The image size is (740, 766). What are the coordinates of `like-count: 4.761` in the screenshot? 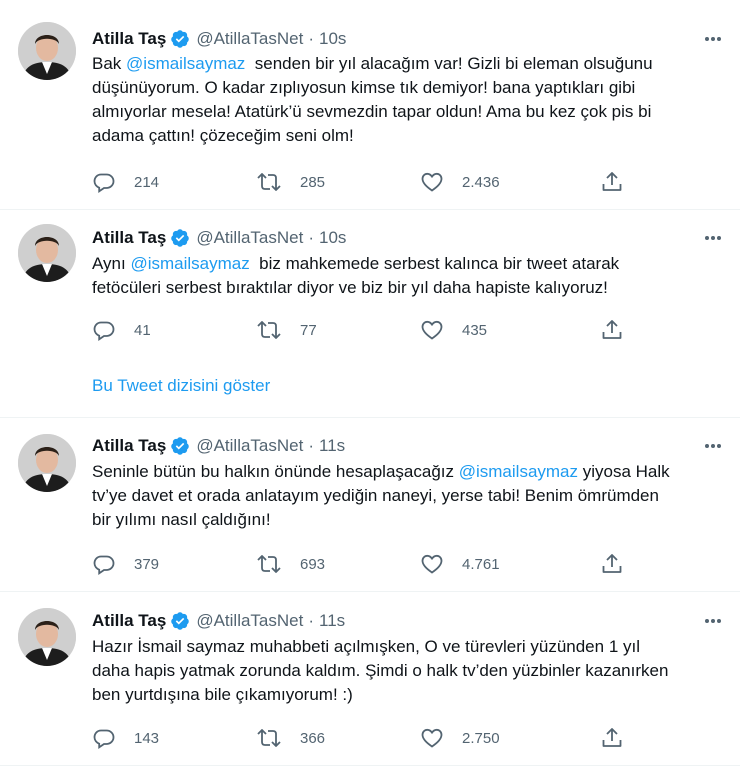 It's located at (481, 564).